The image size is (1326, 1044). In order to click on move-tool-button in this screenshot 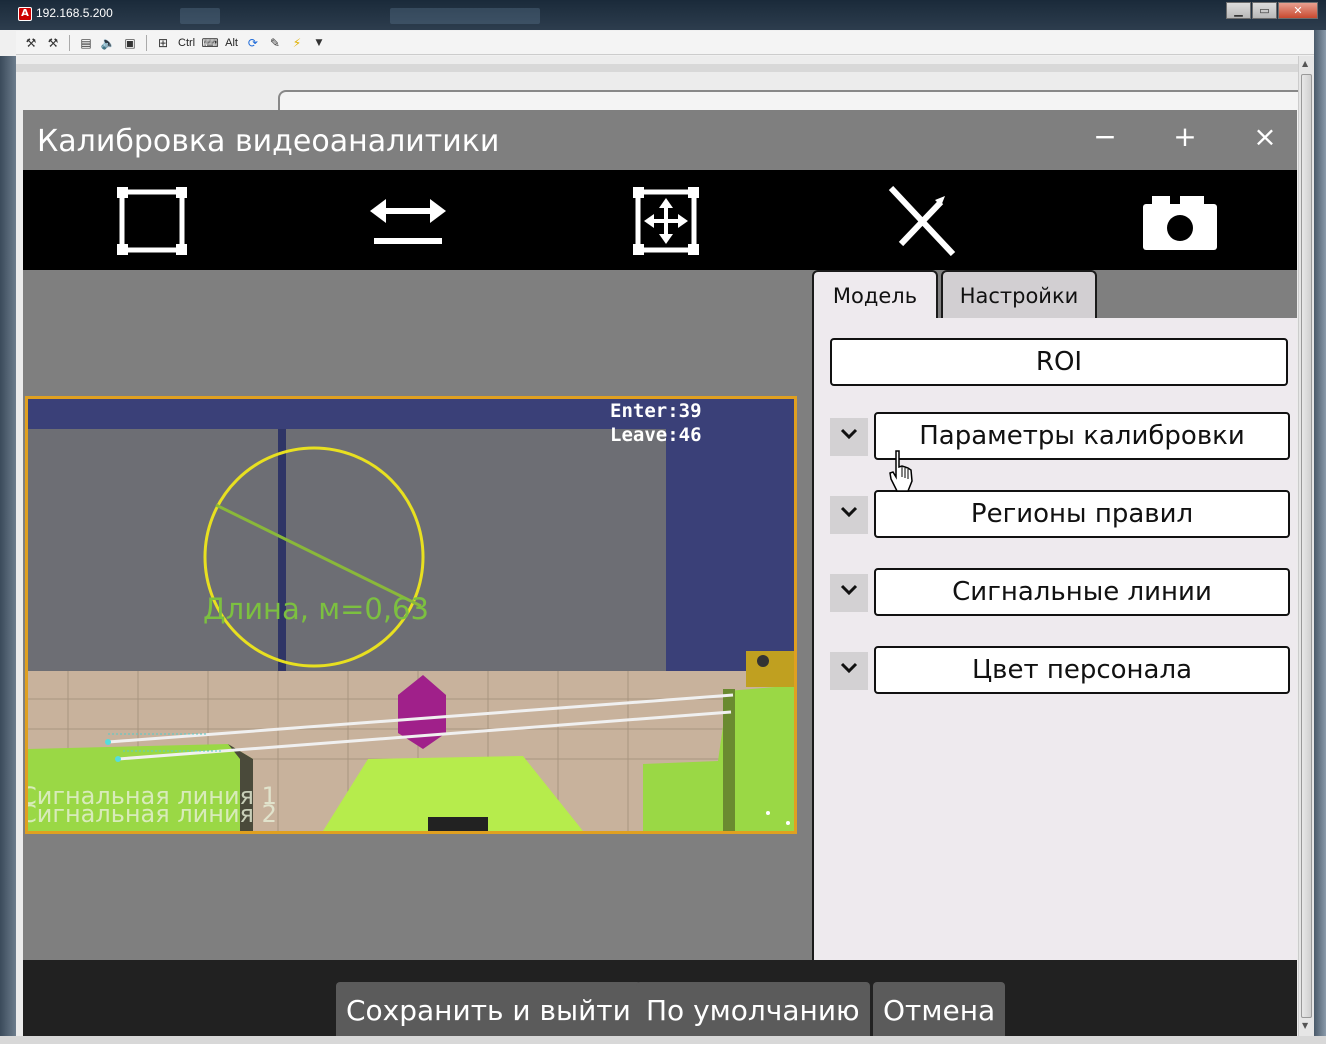, I will do `click(666, 221)`.